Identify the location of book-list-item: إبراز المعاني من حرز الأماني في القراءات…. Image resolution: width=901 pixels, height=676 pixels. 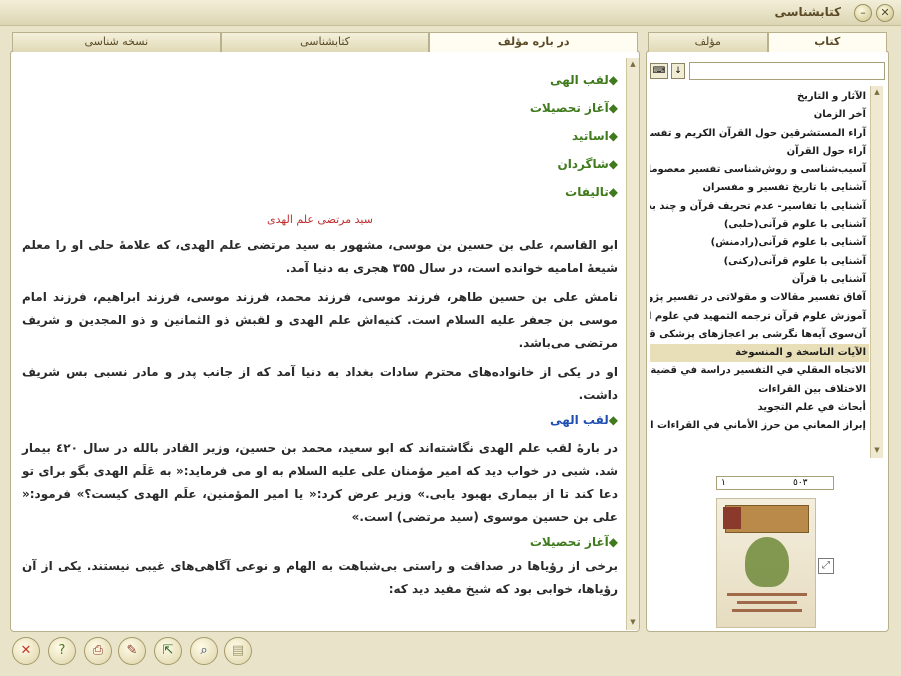
(759, 426).